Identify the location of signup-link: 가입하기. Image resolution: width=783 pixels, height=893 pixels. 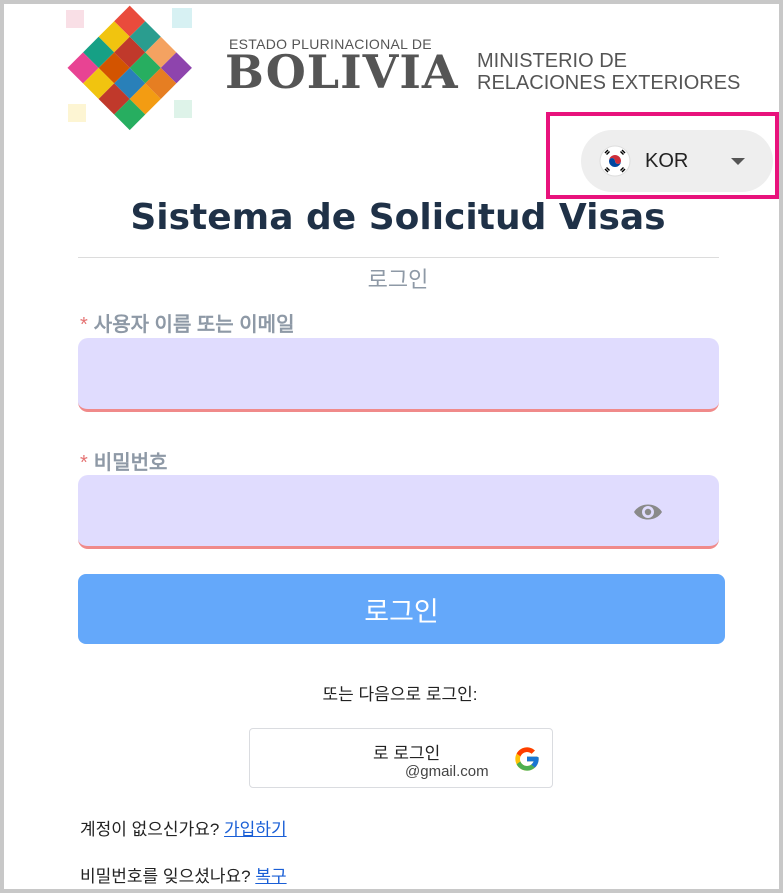
(255, 829).